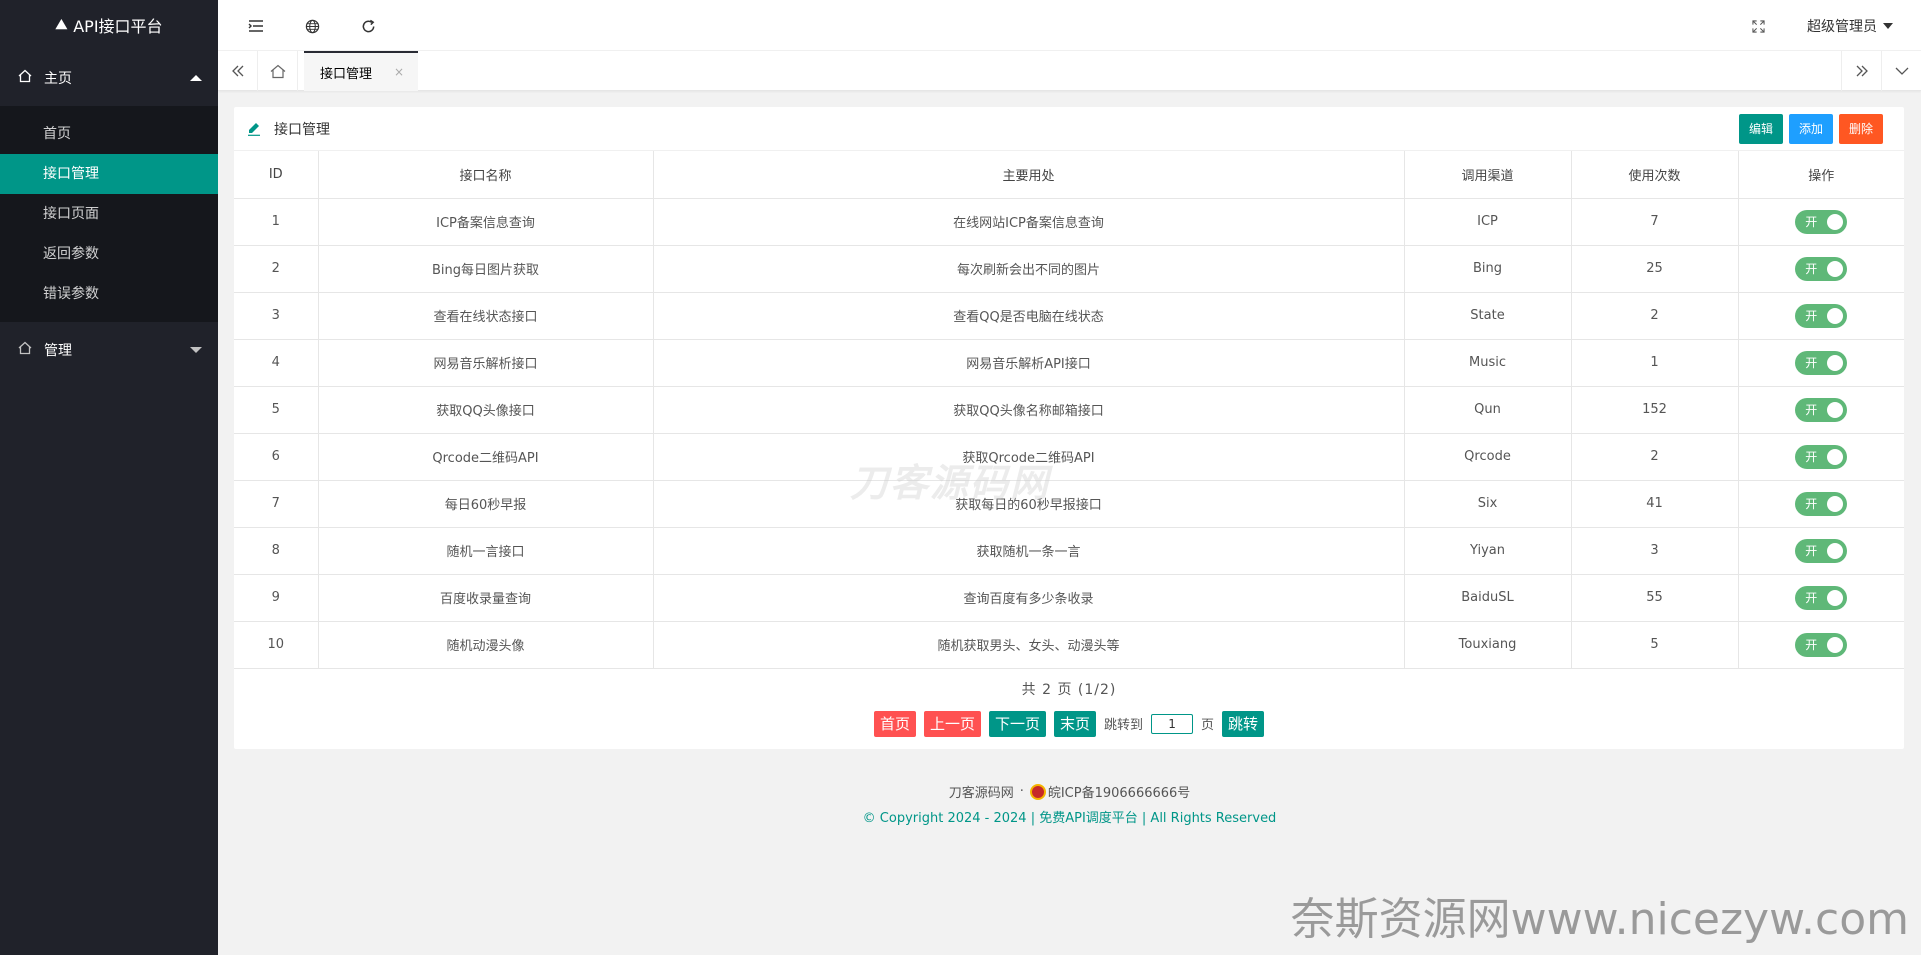  What do you see at coordinates (276, 644) in the screenshot?
I see `cell-id: 10` at bounding box center [276, 644].